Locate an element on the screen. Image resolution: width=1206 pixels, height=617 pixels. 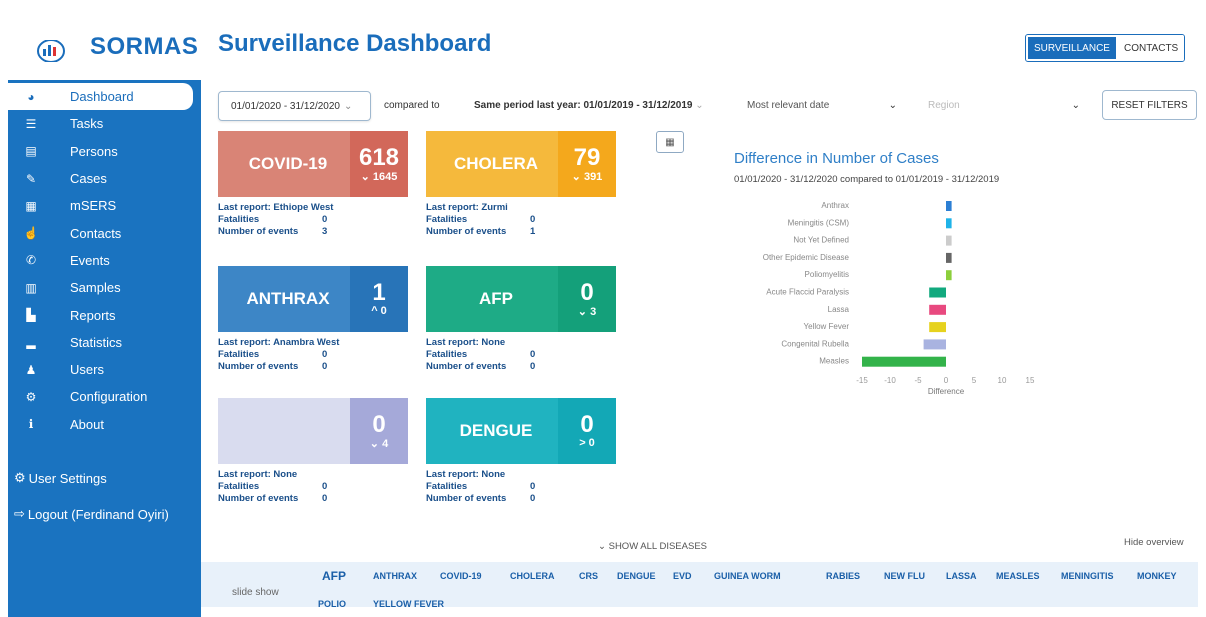
contacts-toggle-button: CONTACTS is located at coordinates (1151, 48).